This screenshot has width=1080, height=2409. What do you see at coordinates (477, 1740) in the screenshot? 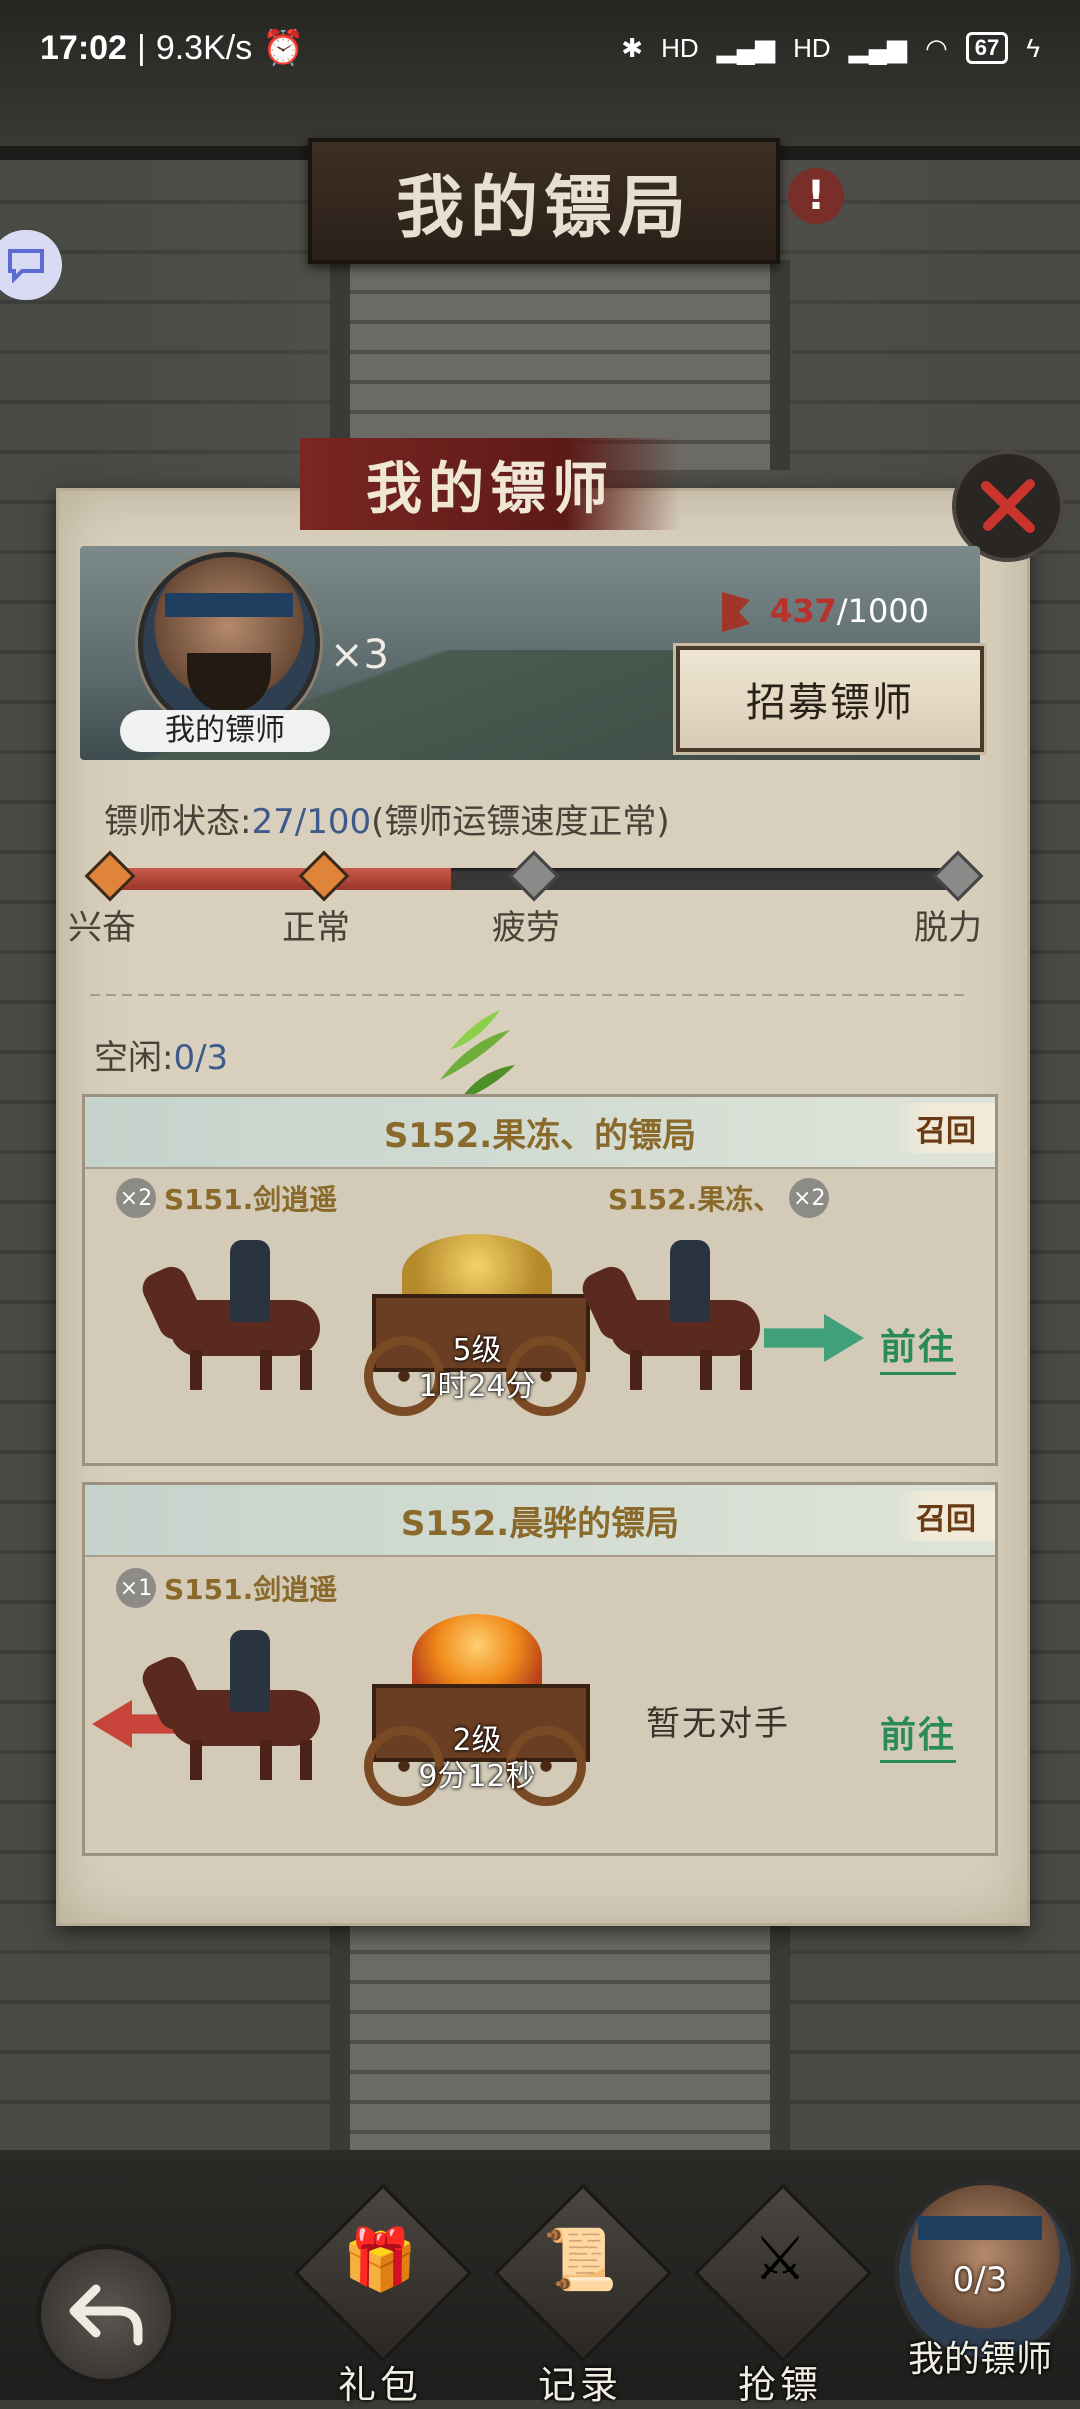
I see `cart-level: 2级` at bounding box center [477, 1740].